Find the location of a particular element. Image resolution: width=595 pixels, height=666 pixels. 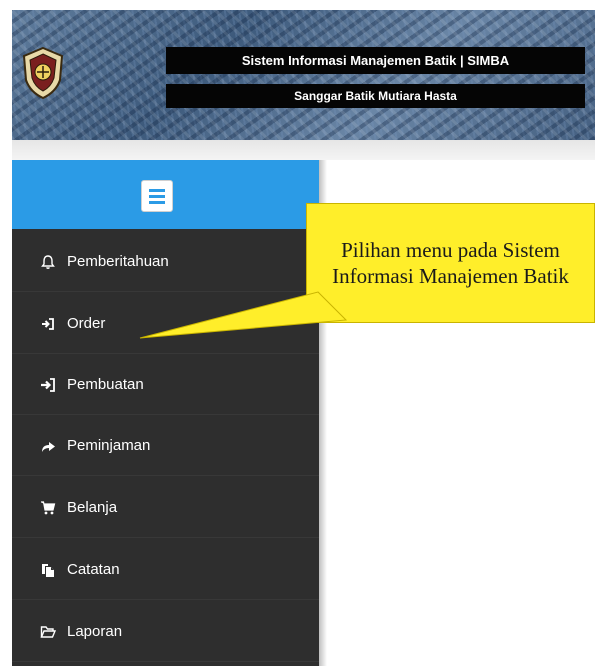

sidebar-item-pemberitahuan: Pemberitahuan is located at coordinates (165, 262).